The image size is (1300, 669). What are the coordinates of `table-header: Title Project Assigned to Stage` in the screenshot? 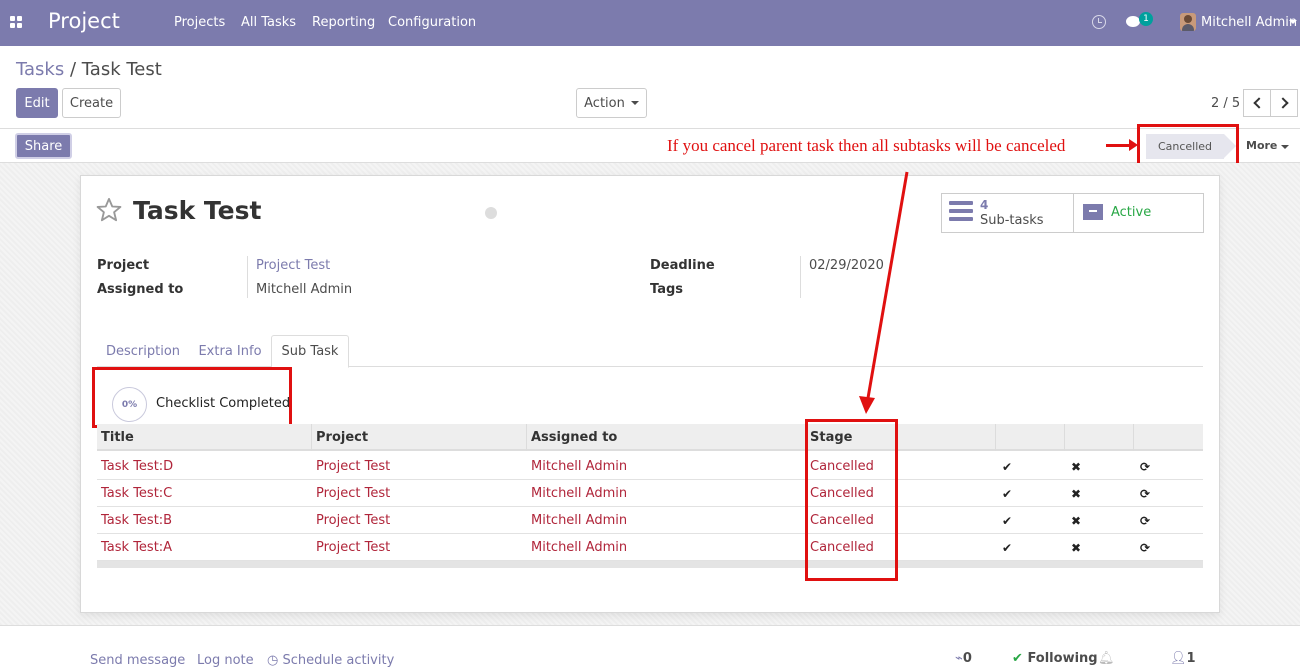 It's located at (650, 437).